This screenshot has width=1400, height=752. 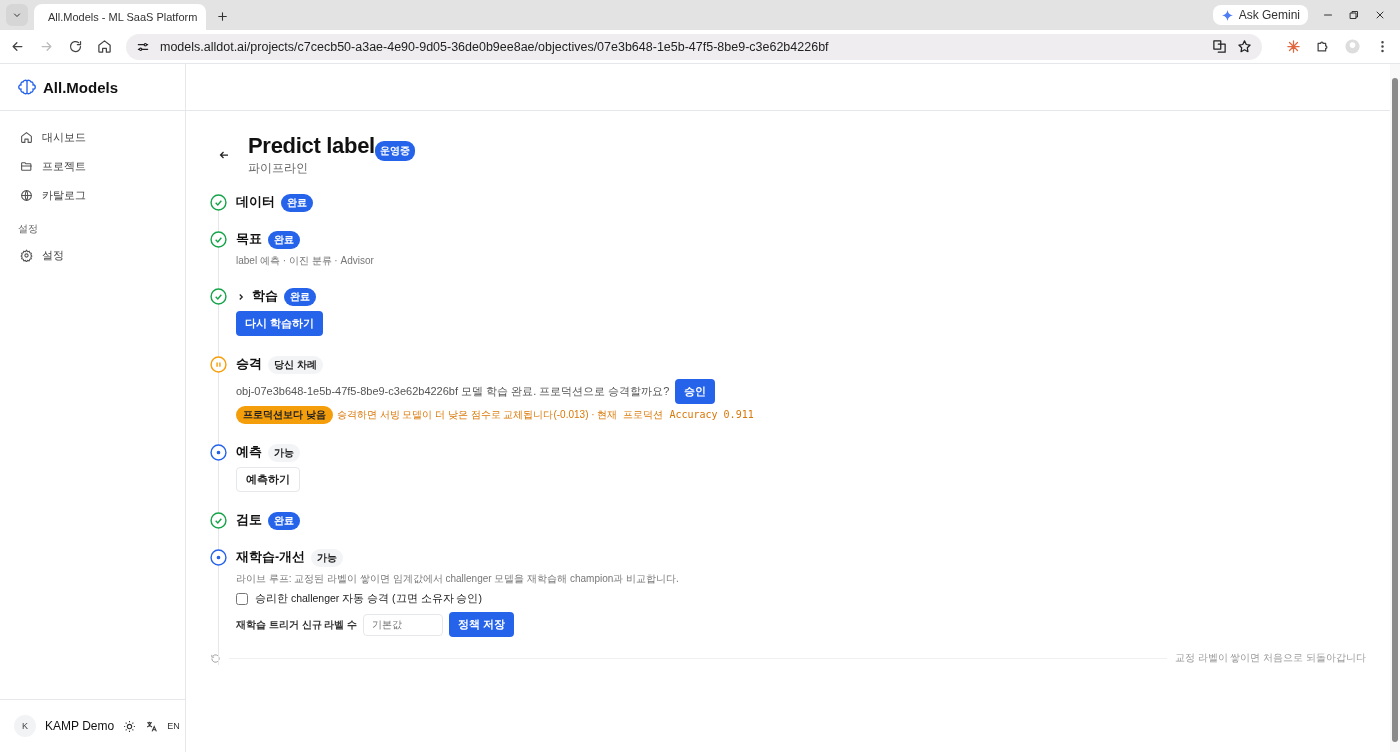 What do you see at coordinates (482, 624) in the screenshot?
I see `save-policy-button: 정책 저장` at bounding box center [482, 624].